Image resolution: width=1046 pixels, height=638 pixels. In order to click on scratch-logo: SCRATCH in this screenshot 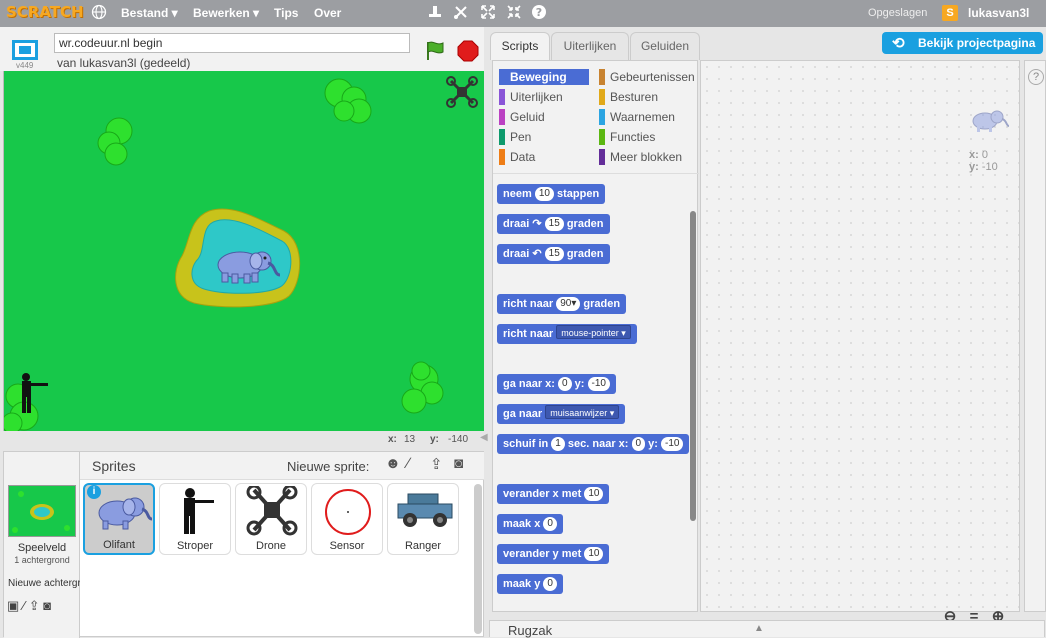, I will do `click(45, 12)`.